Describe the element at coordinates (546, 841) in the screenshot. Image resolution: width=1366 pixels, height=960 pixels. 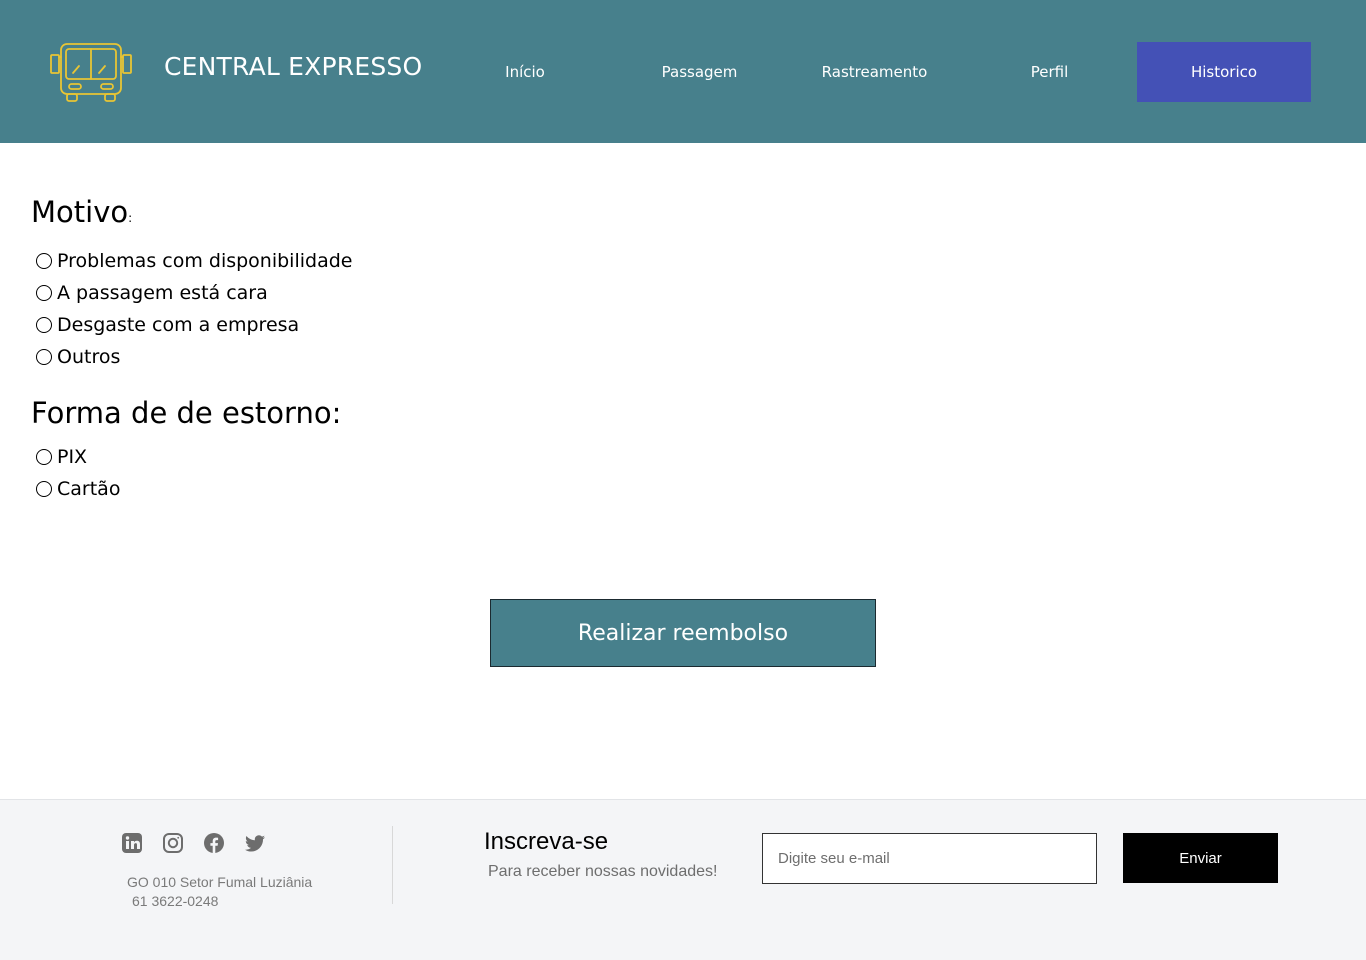
I see `subscribe-title: Inscreva-se` at that location.